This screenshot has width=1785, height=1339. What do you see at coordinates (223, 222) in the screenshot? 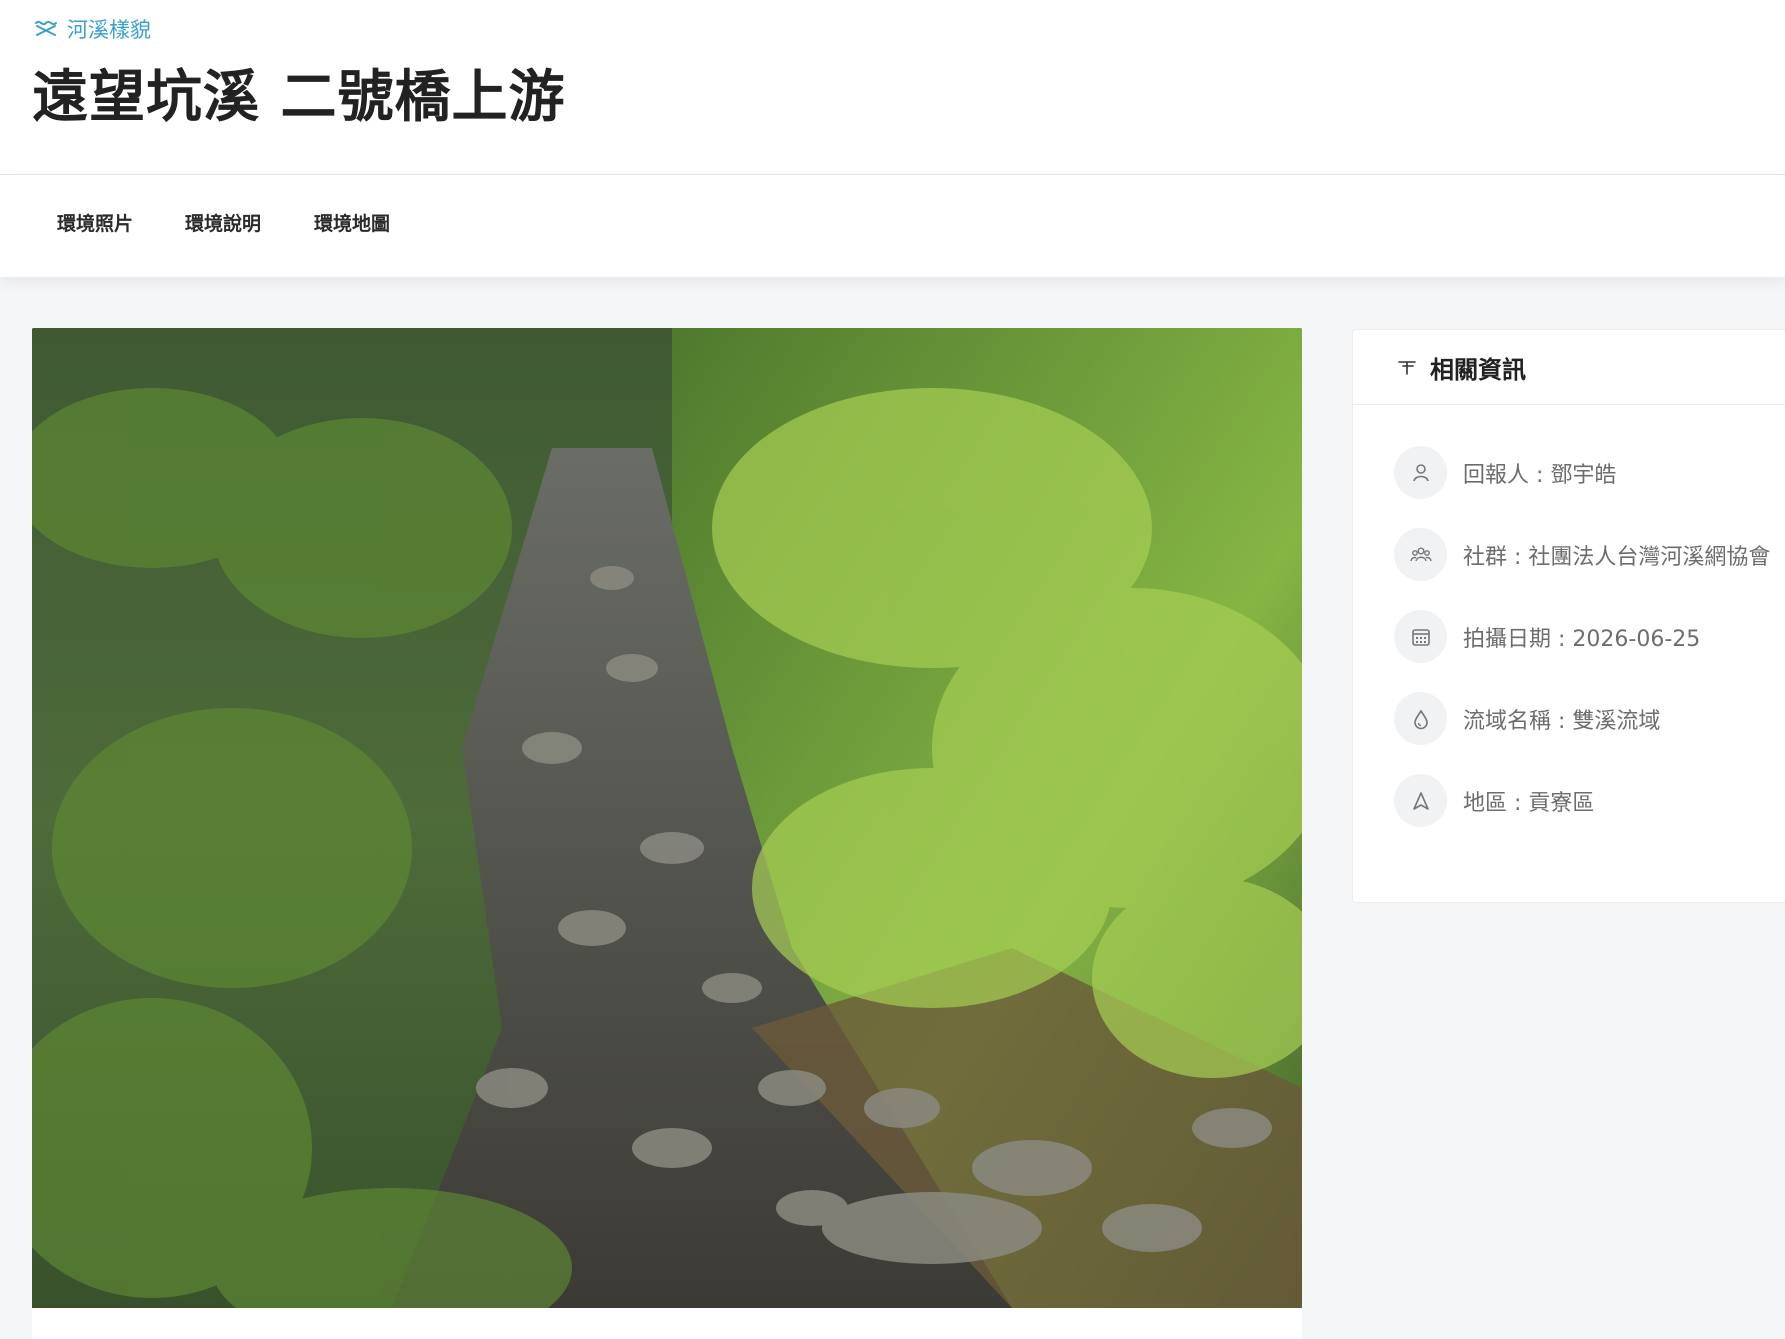
I see `tab-description: 環境說明` at bounding box center [223, 222].